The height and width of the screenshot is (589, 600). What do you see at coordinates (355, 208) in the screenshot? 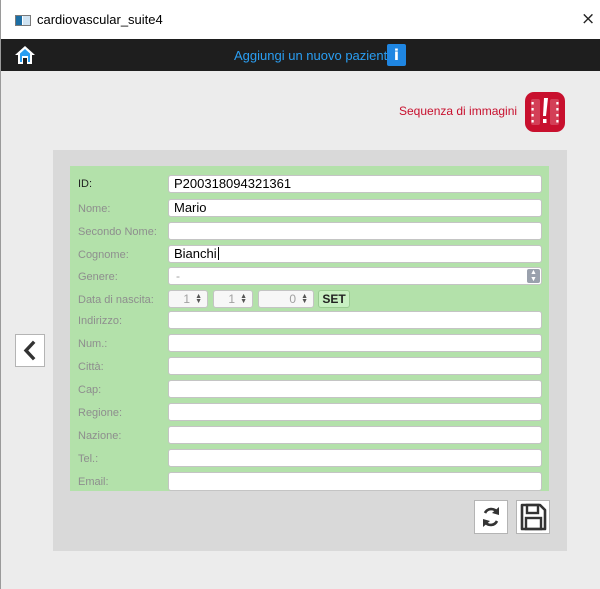
I see `nome-field: Mario` at bounding box center [355, 208].